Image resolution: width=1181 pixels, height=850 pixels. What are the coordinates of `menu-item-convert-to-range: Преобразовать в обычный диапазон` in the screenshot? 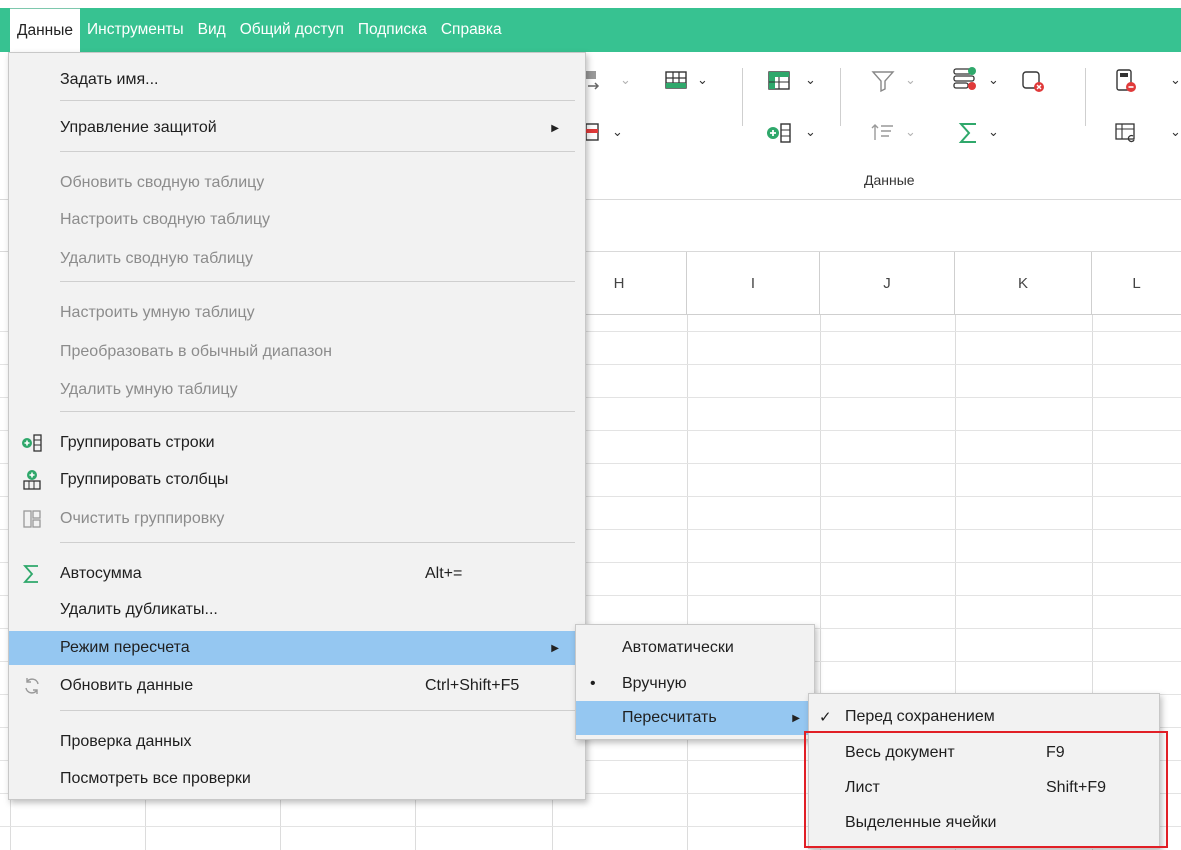 It's located at (297, 352).